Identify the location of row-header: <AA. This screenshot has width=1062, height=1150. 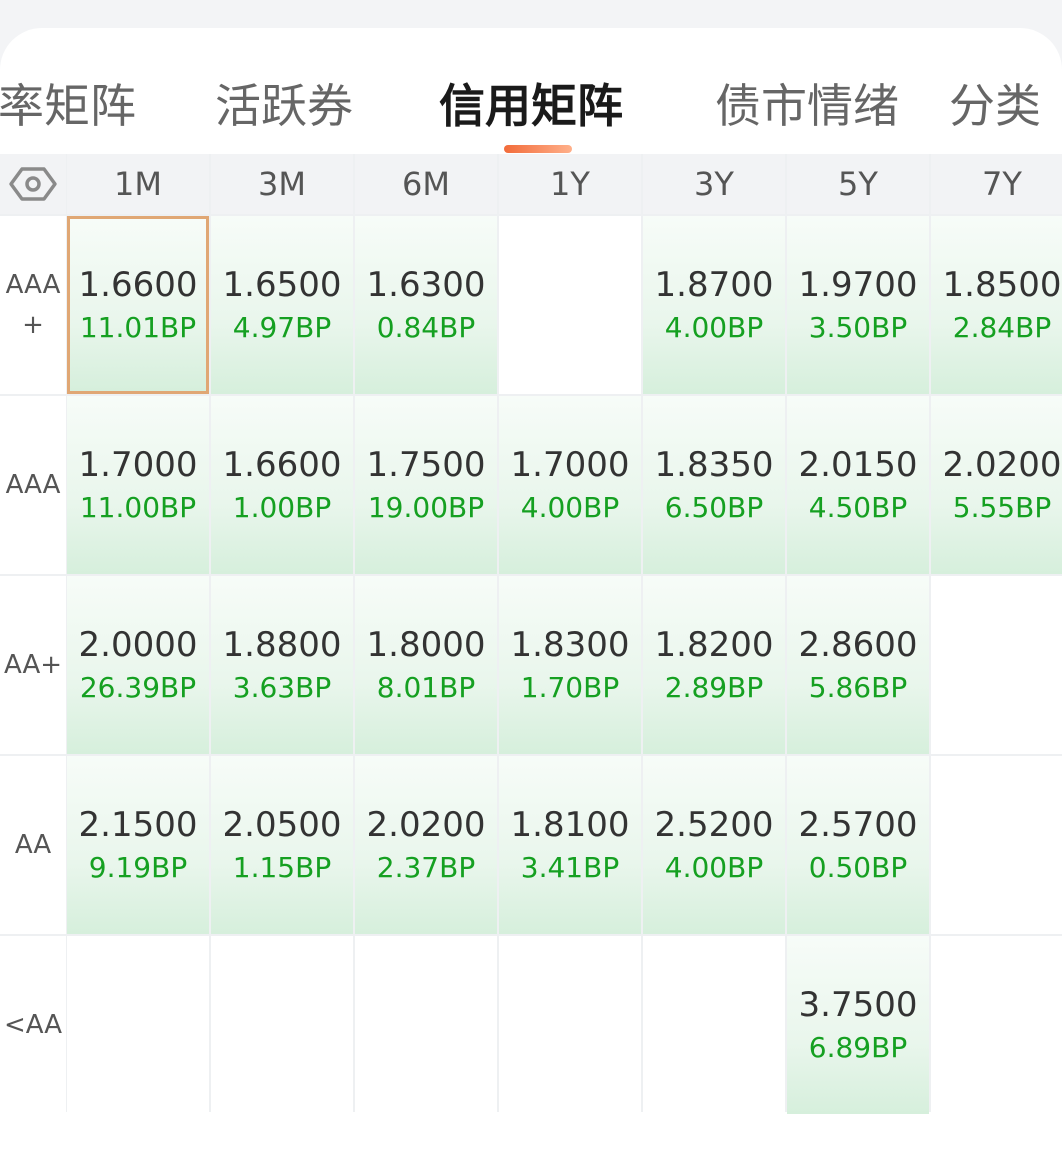
(33, 1025).